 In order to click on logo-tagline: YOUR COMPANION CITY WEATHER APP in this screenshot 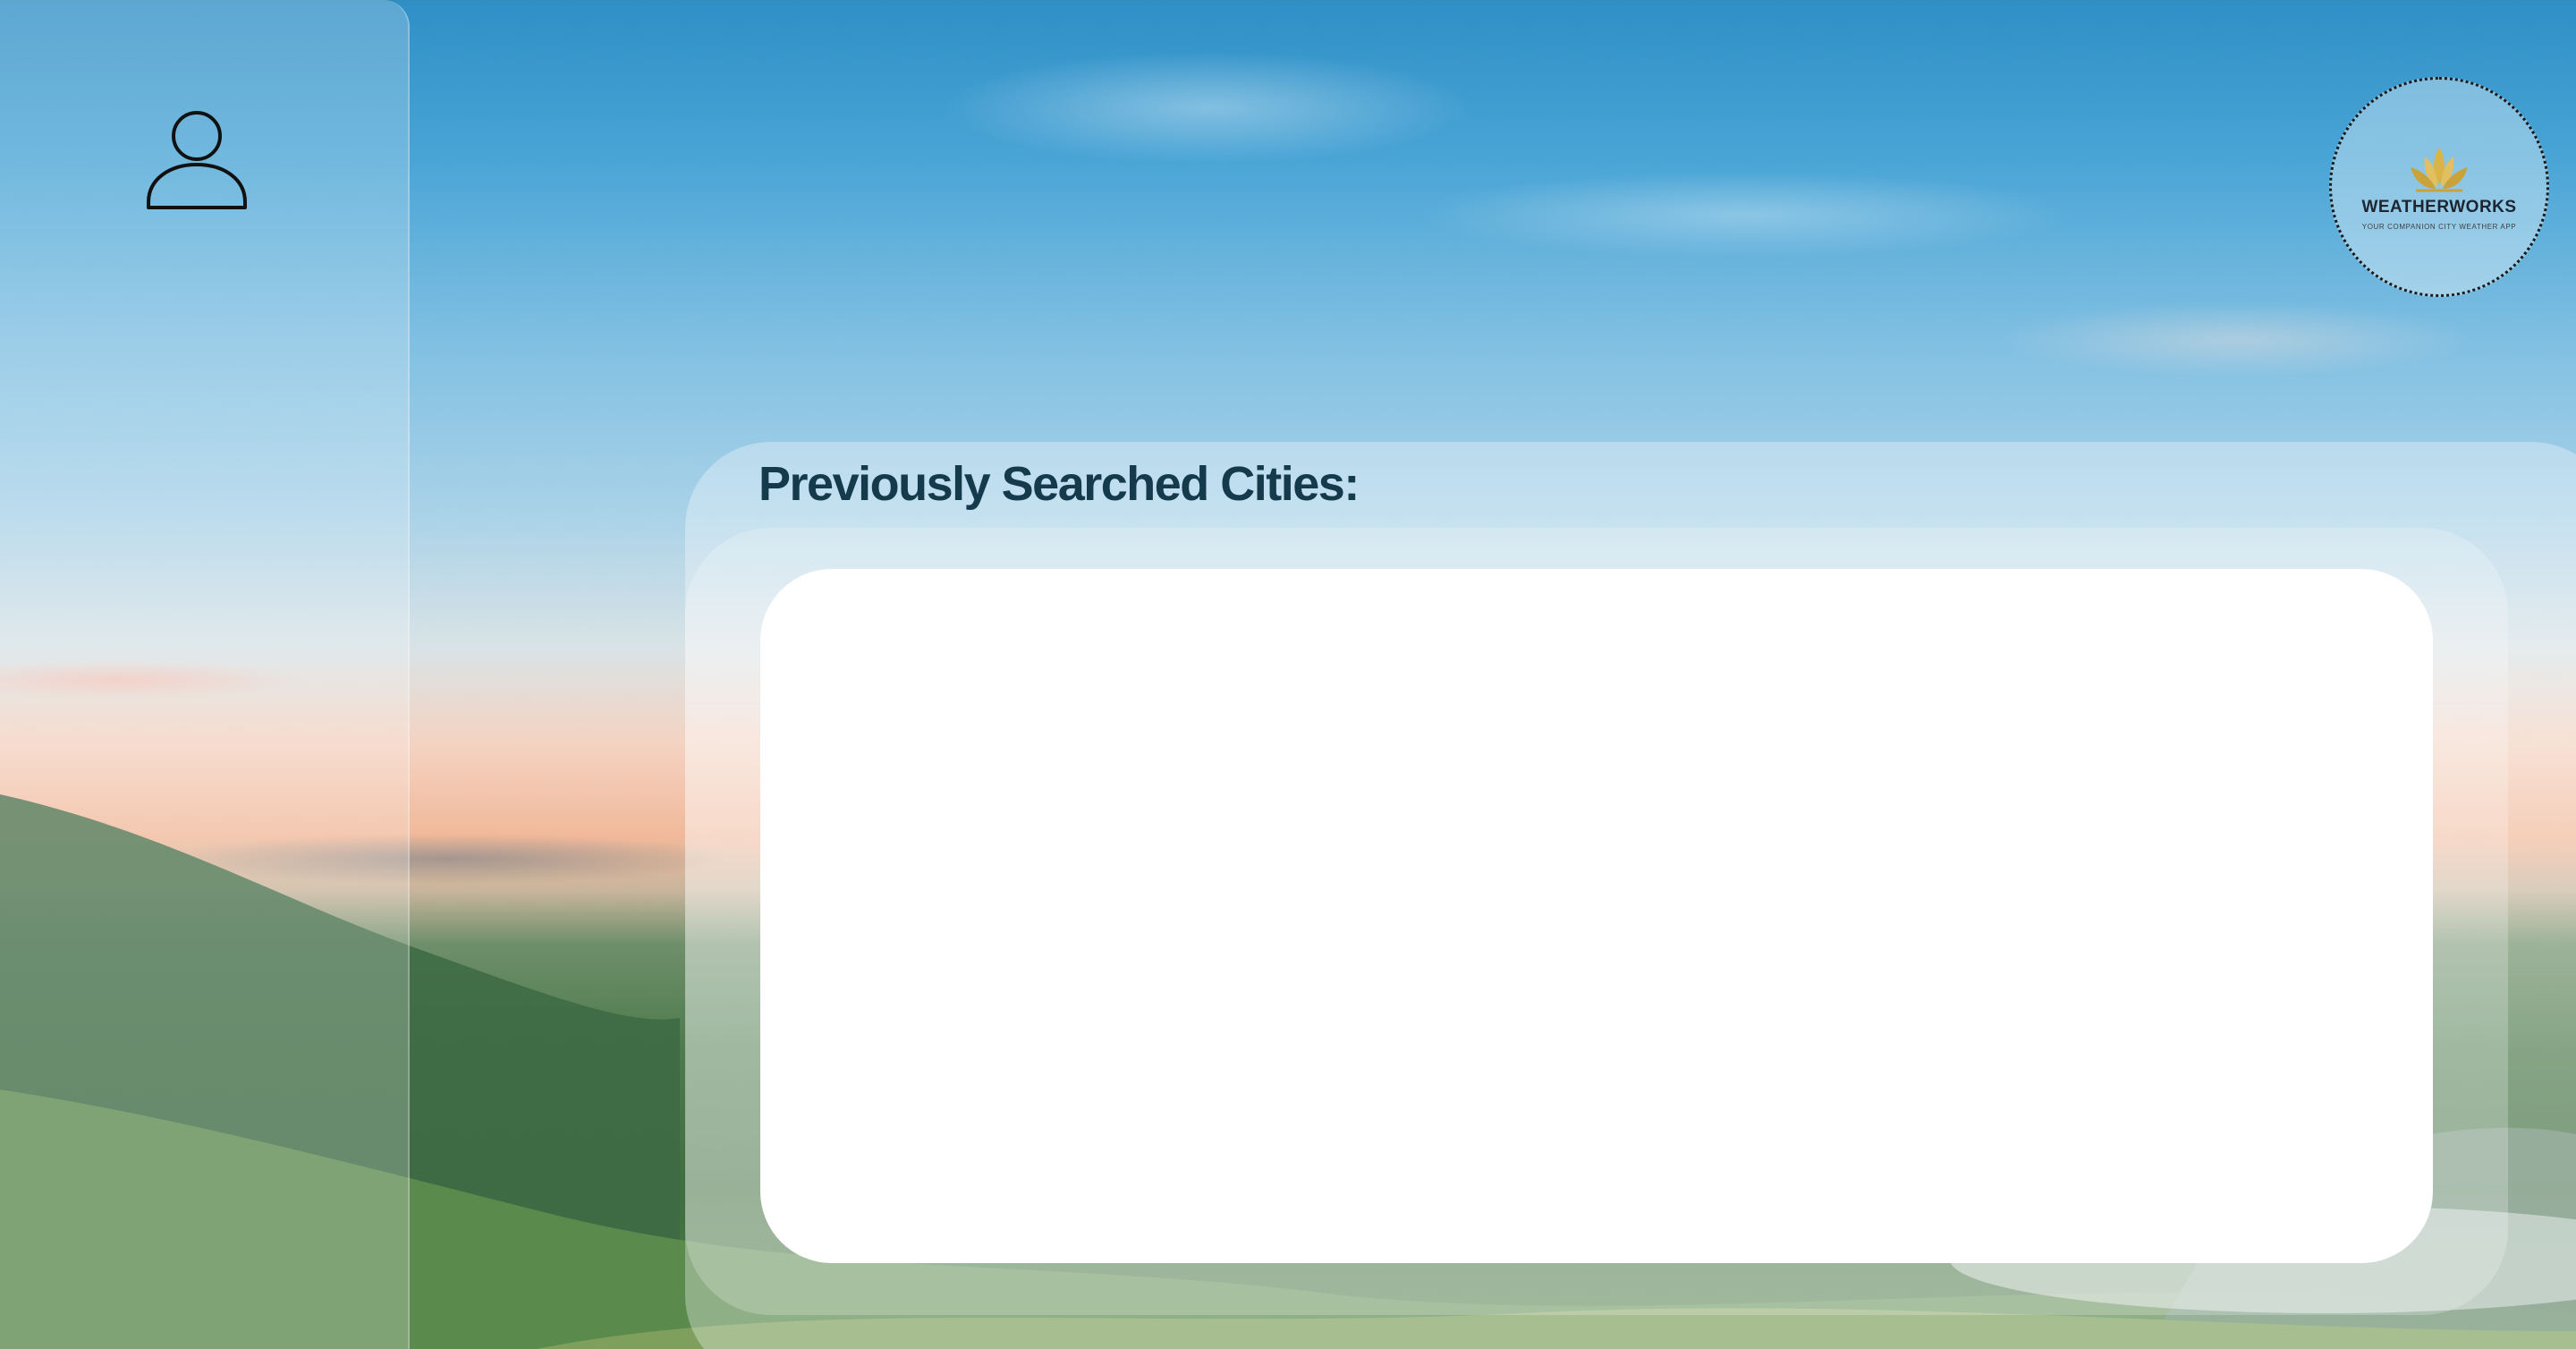, I will do `click(2439, 226)`.